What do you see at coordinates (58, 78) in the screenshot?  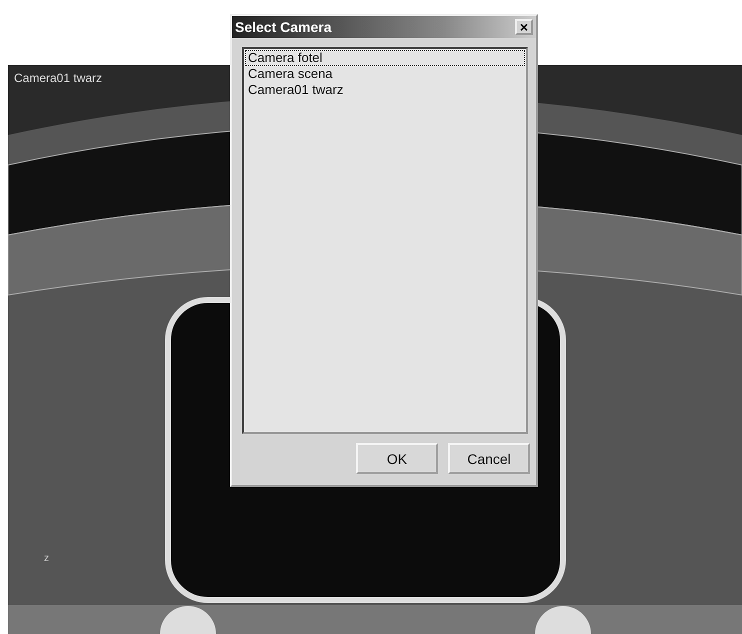 I see `viewport-label: Camera01 twarz` at bounding box center [58, 78].